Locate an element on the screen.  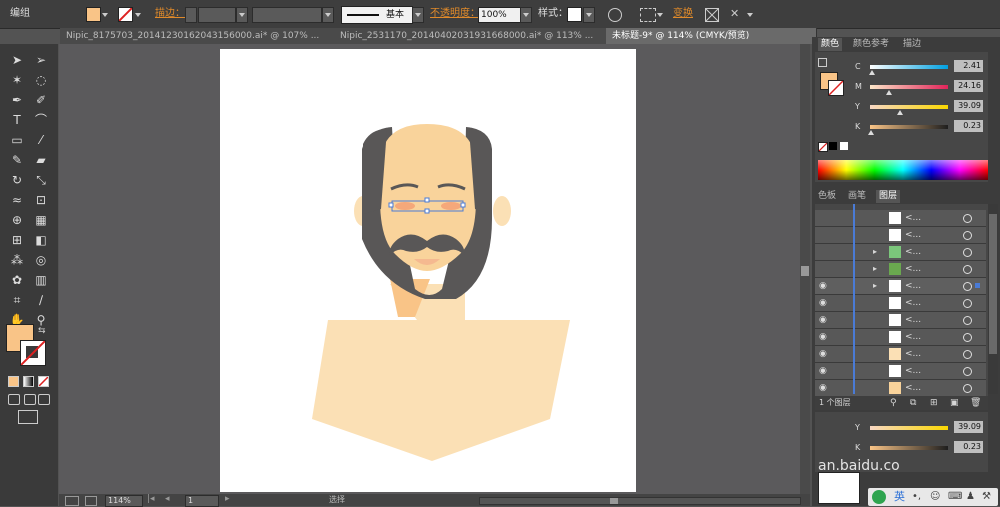
yellow-value-field: 39.09 is located at coordinates (968, 106).